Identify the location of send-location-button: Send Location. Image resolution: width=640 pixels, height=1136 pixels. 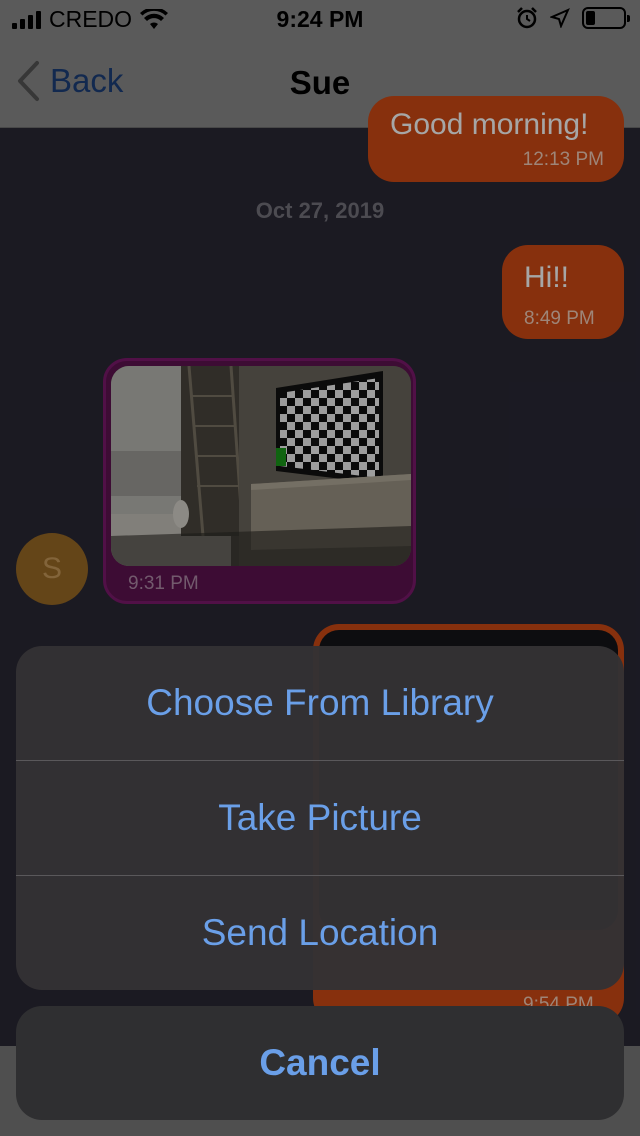
(320, 933).